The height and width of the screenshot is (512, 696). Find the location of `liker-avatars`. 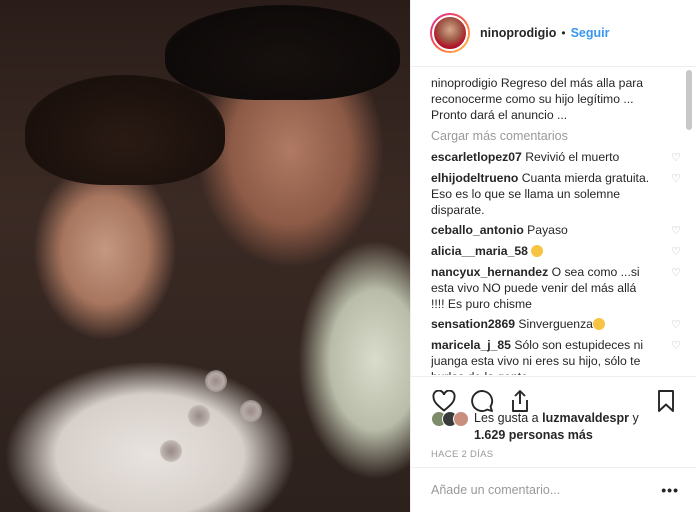

liker-avatars is located at coordinates (450, 419).